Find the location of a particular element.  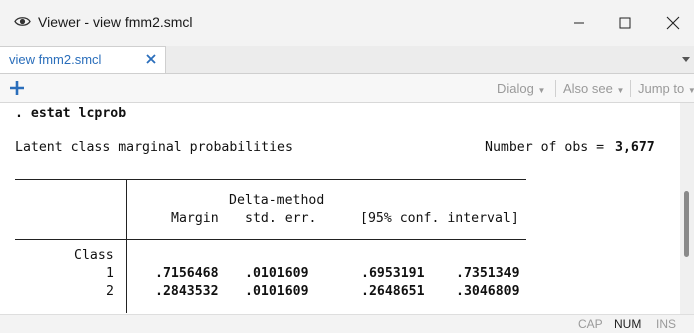

cell-ci-low: .6953191 is located at coordinates (393, 273).